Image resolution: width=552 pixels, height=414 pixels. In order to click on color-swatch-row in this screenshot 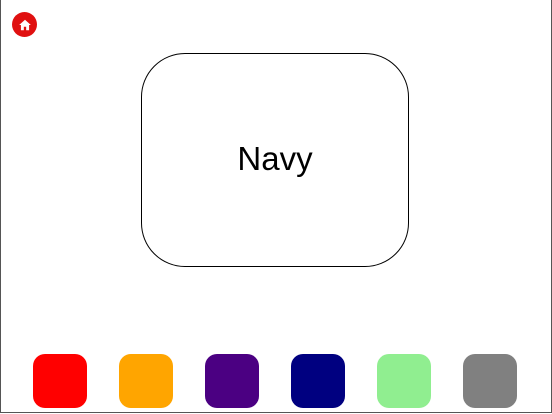, I will do `click(276, 381)`.